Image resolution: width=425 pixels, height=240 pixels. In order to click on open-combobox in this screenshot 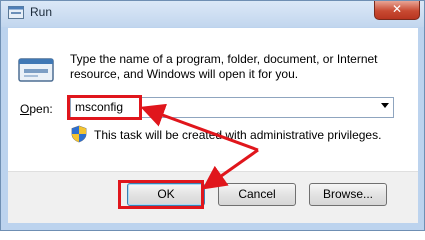, I will do `click(232, 107)`.